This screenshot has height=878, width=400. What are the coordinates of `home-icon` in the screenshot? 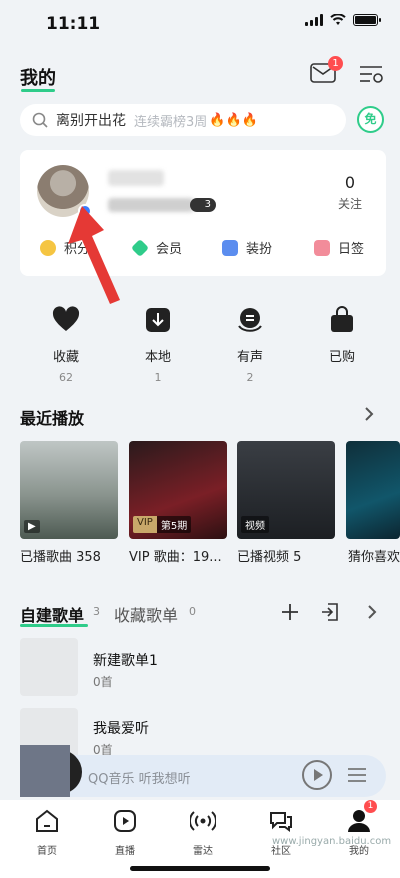 It's located at (47, 820).